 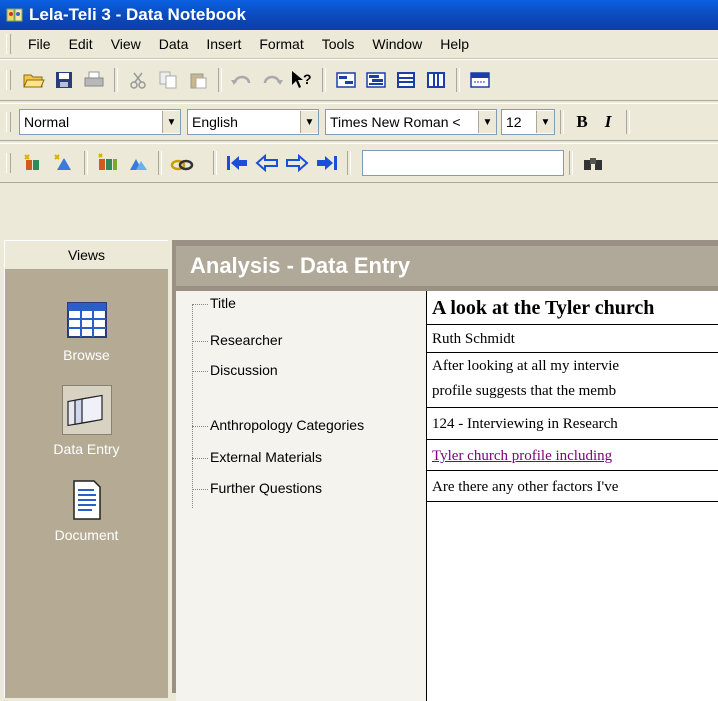 What do you see at coordinates (81, 44) in the screenshot?
I see `menu-edit: Edit` at bounding box center [81, 44].